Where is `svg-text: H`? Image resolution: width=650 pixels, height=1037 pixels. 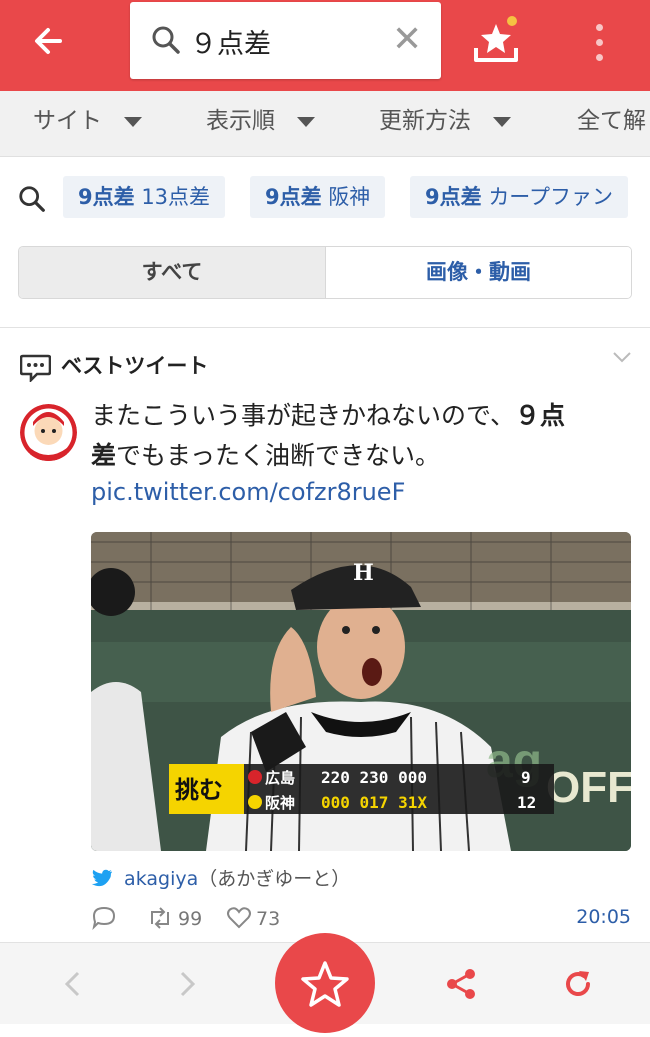 svg-text: H is located at coordinates (363, 573).